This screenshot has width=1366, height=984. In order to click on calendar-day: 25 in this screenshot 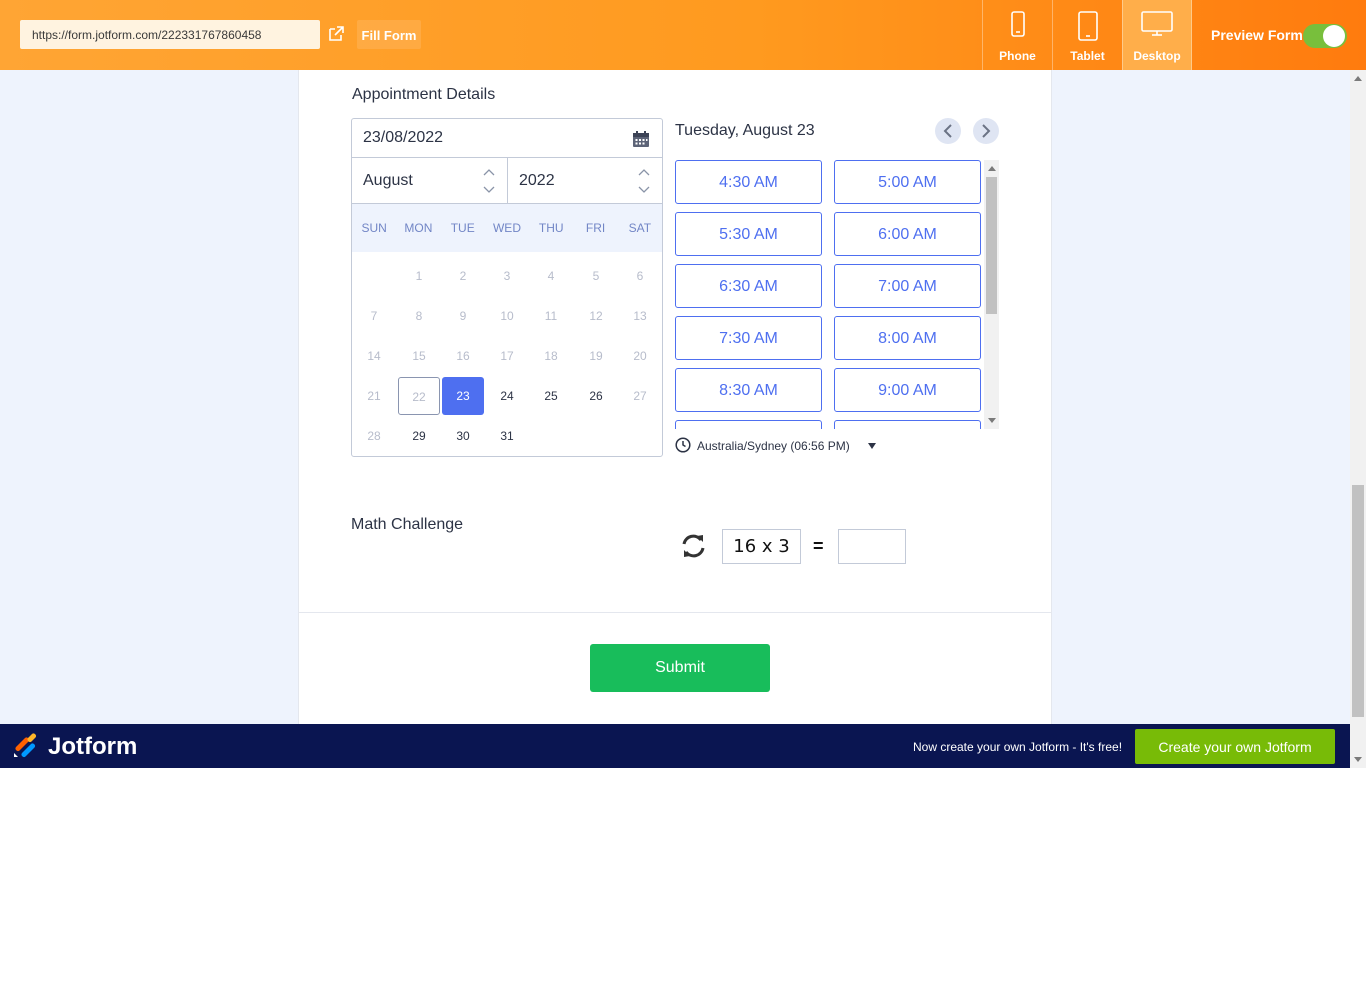, I will do `click(551, 396)`.